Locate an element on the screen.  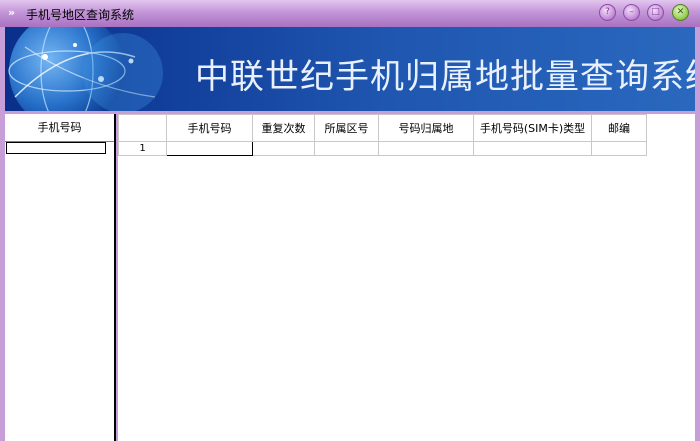
table-row: 1 is located at coordinates (382, 148).